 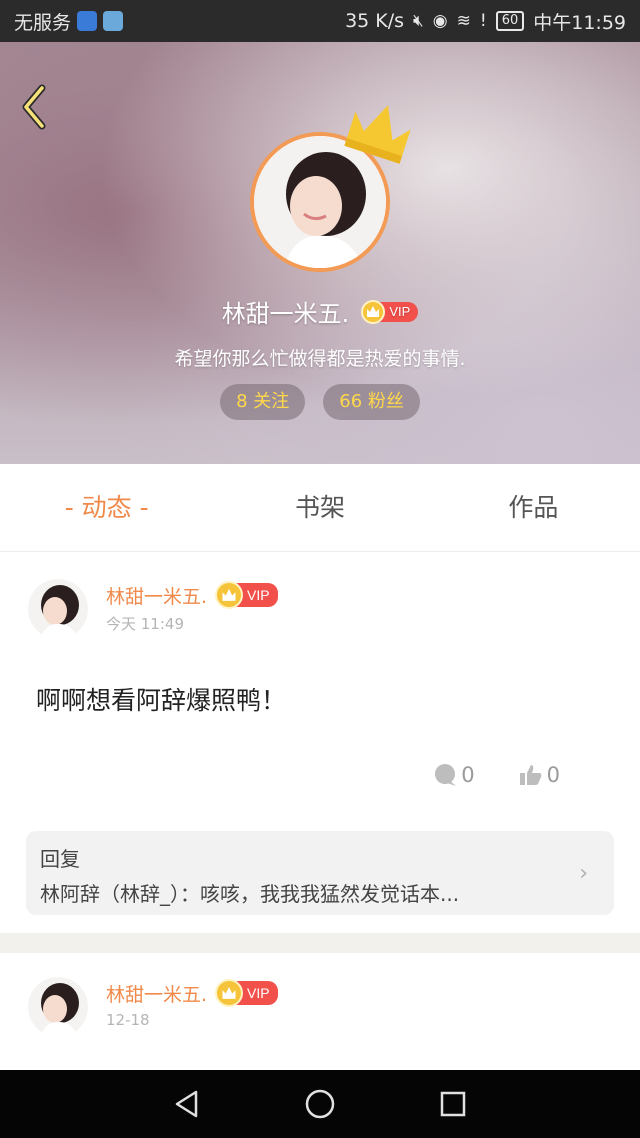 What do you see at coordinates (440, 21) in the screenshot?
I see `eye-icon: ◉` at bounding box center [440, 21].